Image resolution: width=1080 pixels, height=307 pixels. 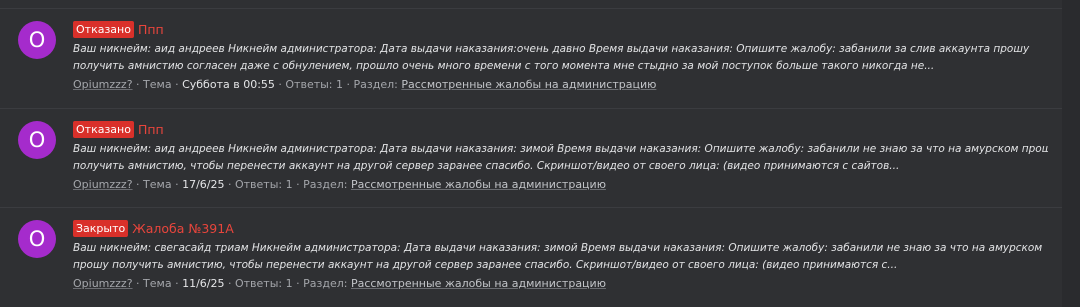 What do you see at coordinates (1071, 153) in the screenshot?
I see `scrollbar-gutter` at bounding box center [1071, 153].